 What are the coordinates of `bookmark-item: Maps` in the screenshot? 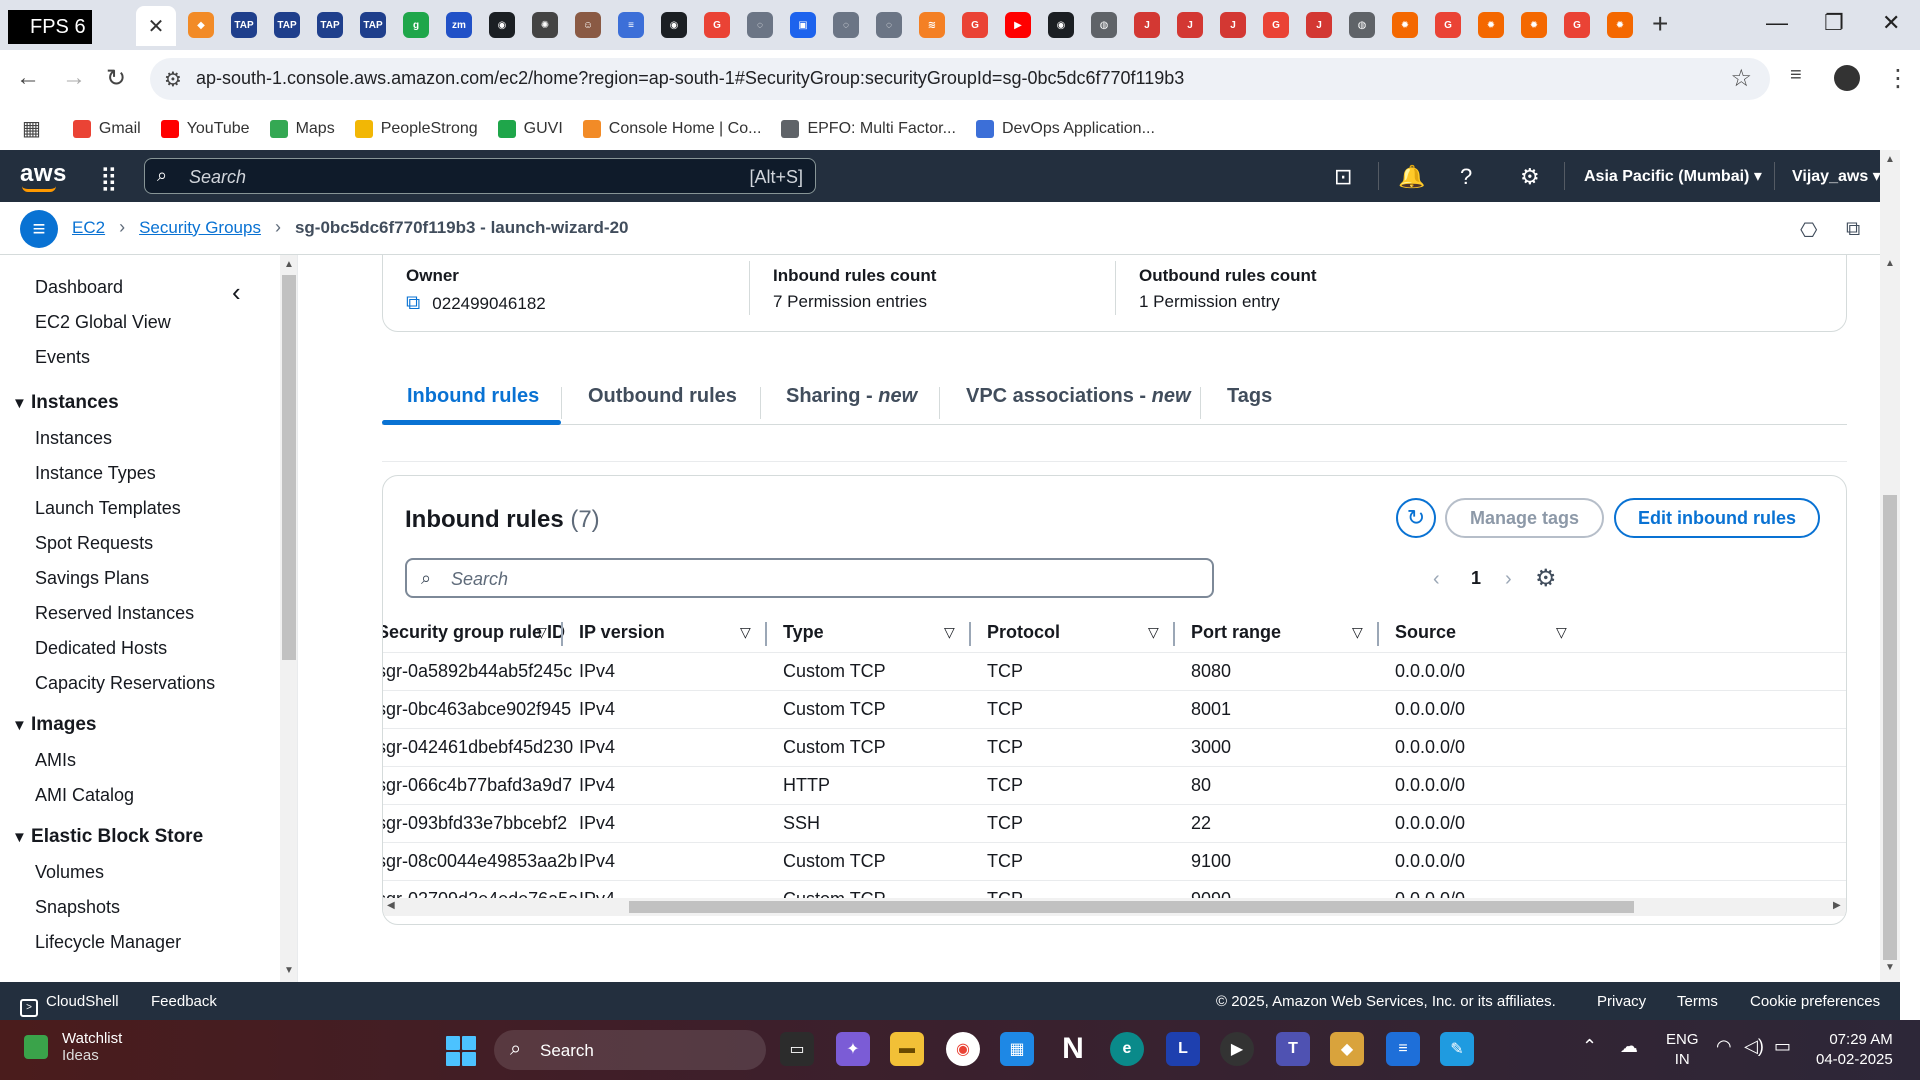 It's located at (302, 128).